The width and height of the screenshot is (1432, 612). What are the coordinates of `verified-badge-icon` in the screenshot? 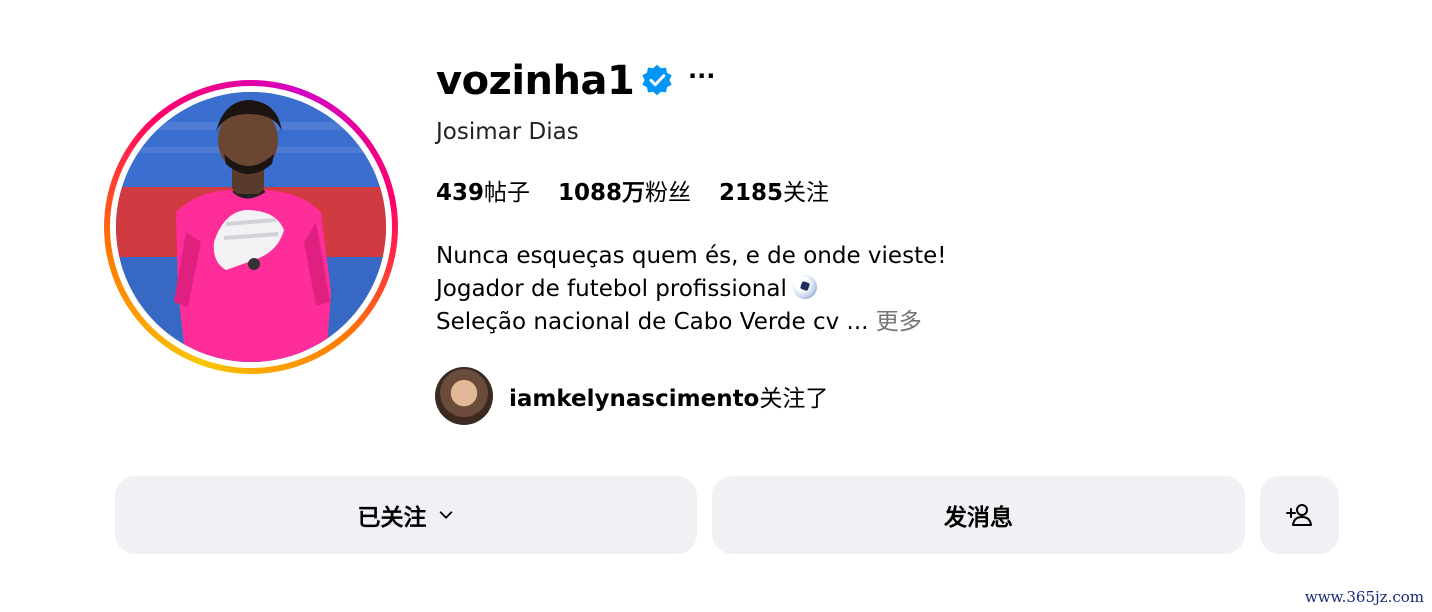 It's located at (657, 80).